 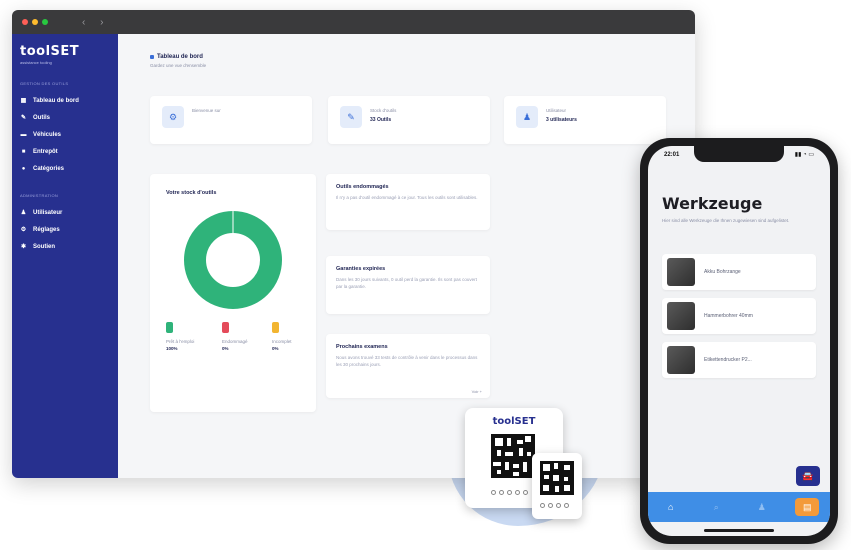 I want to click on tab-profile: ♟, so click(x=762, y=507).